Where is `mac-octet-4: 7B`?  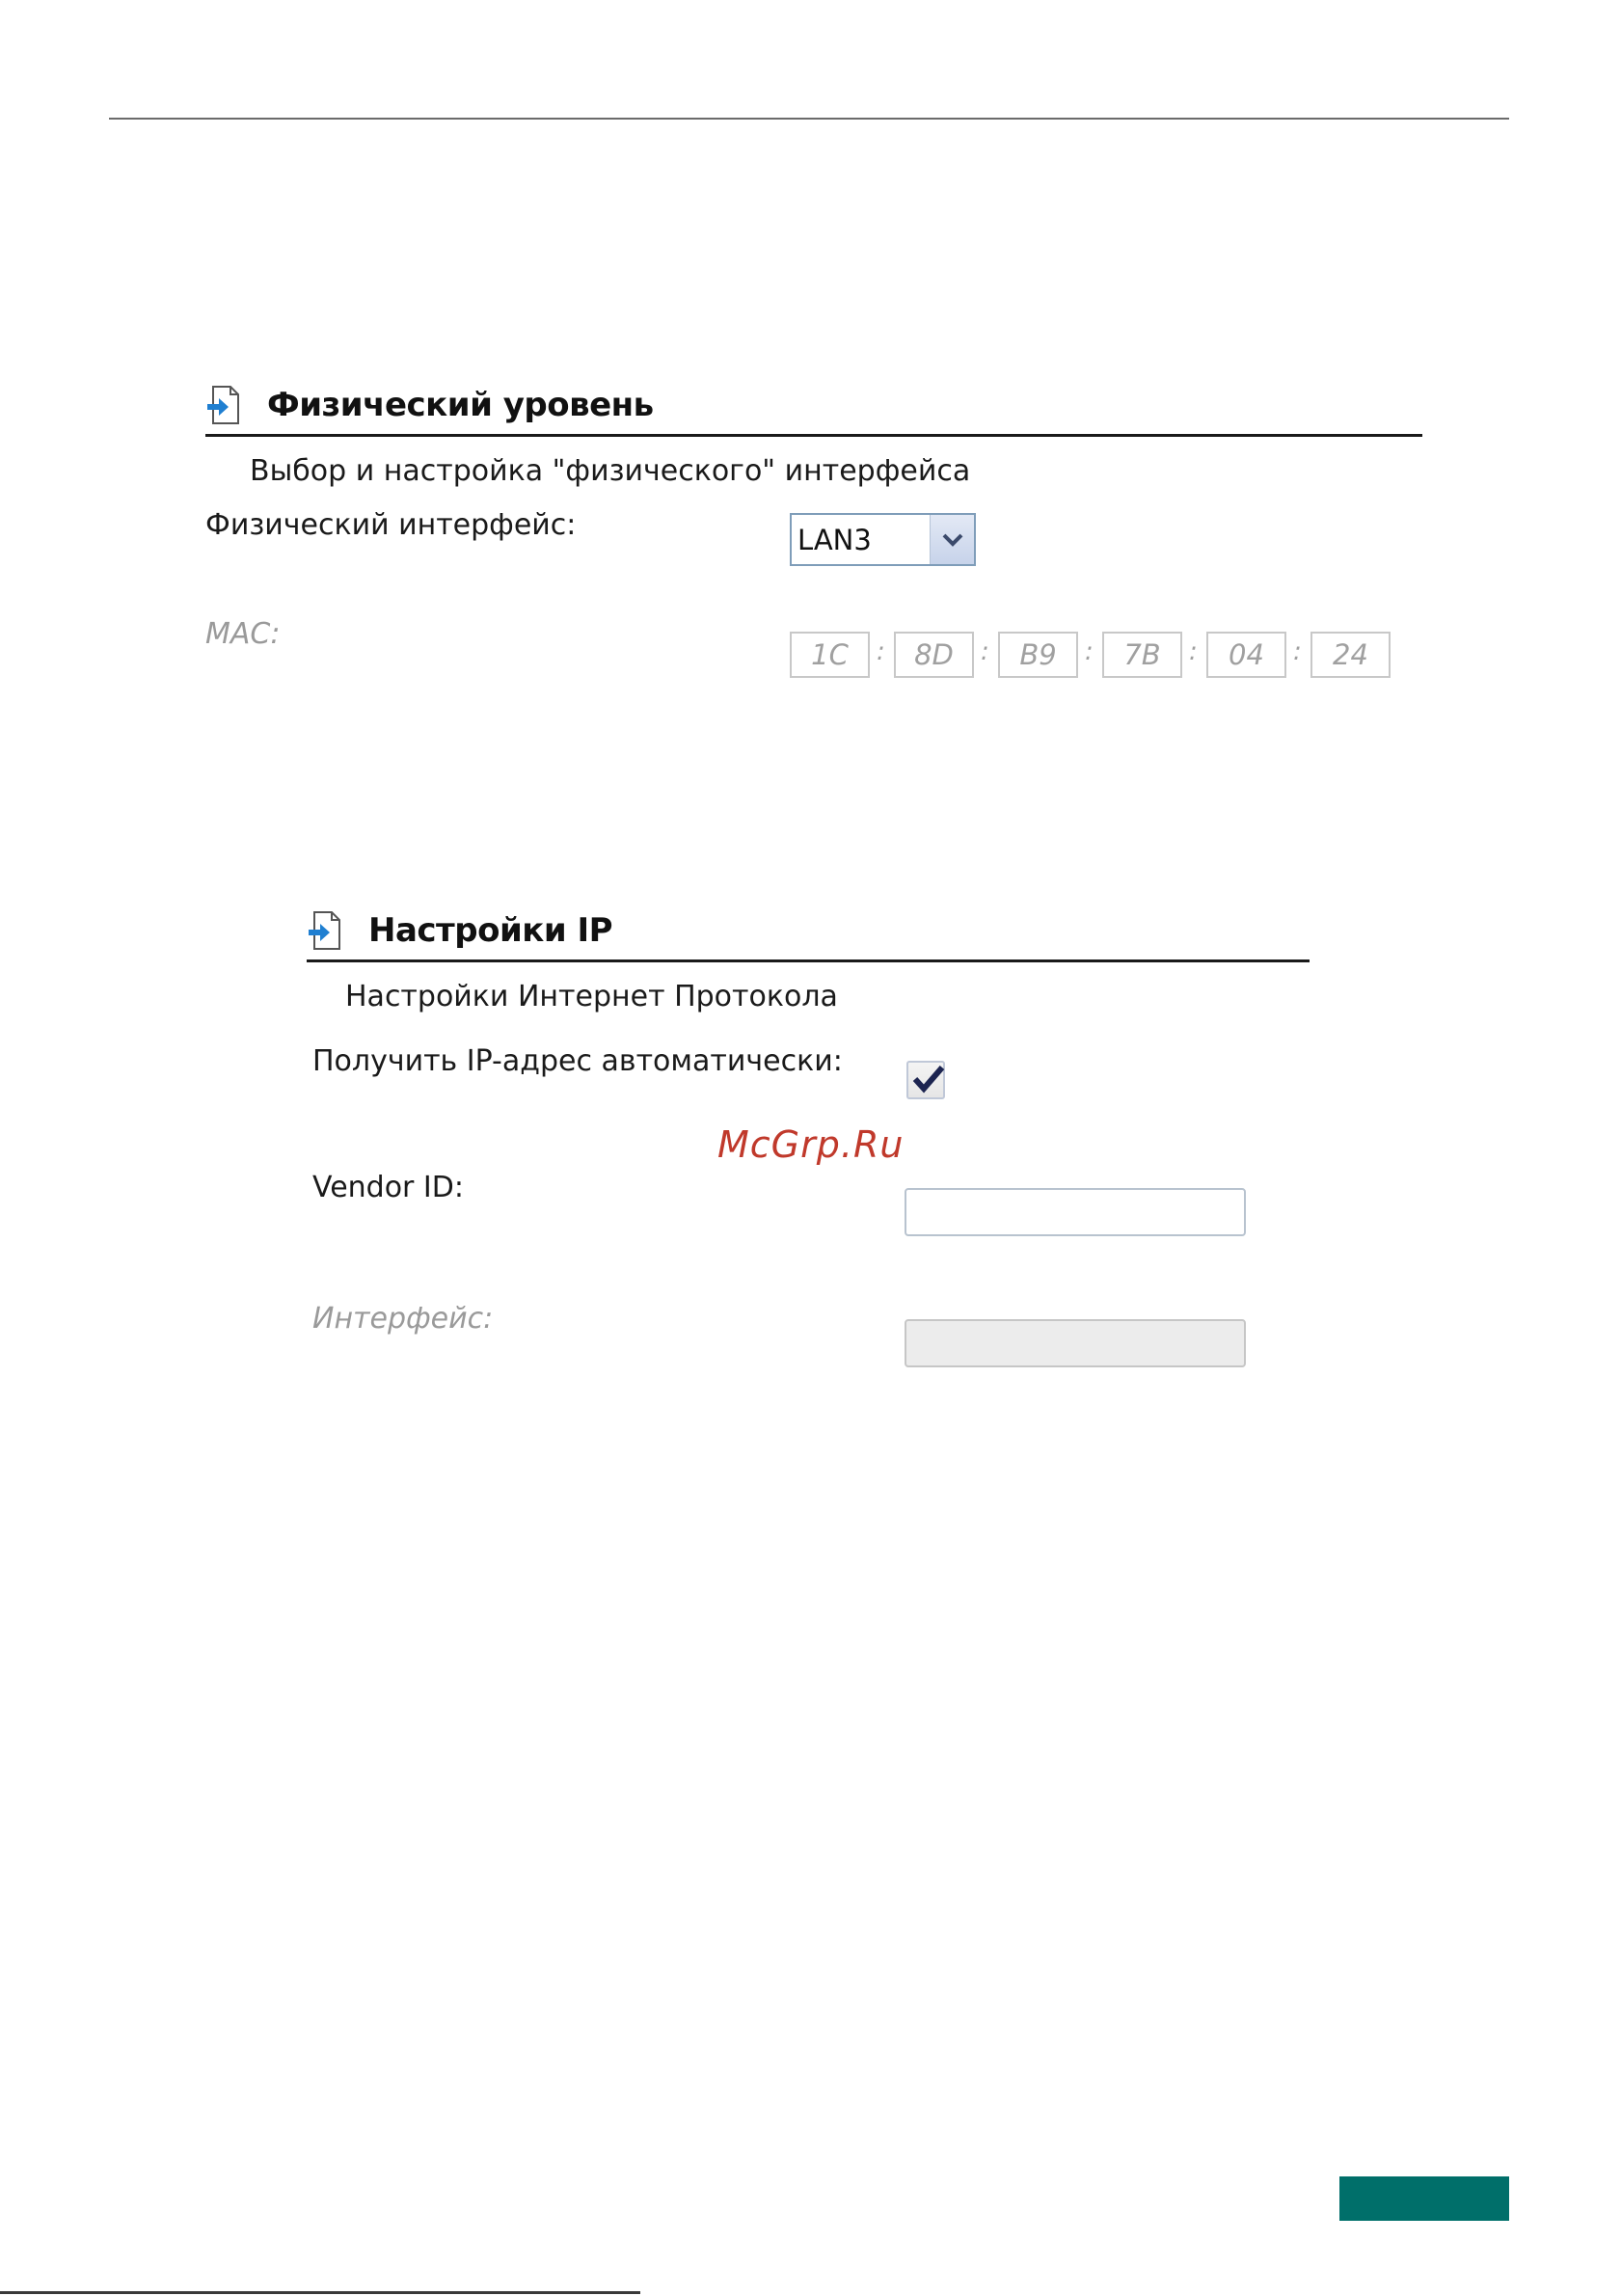
mac-octet-4: 7B is located at coordinates (1142, 655).